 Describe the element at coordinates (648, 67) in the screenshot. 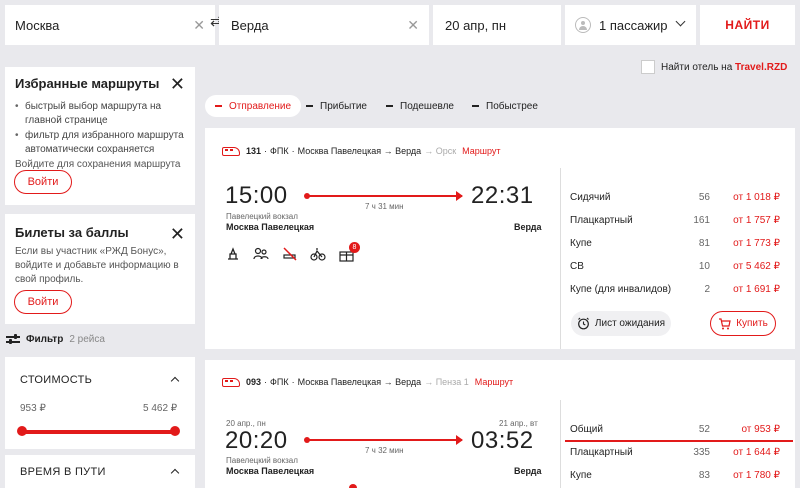

I see `hotel-checkbox` at that location.